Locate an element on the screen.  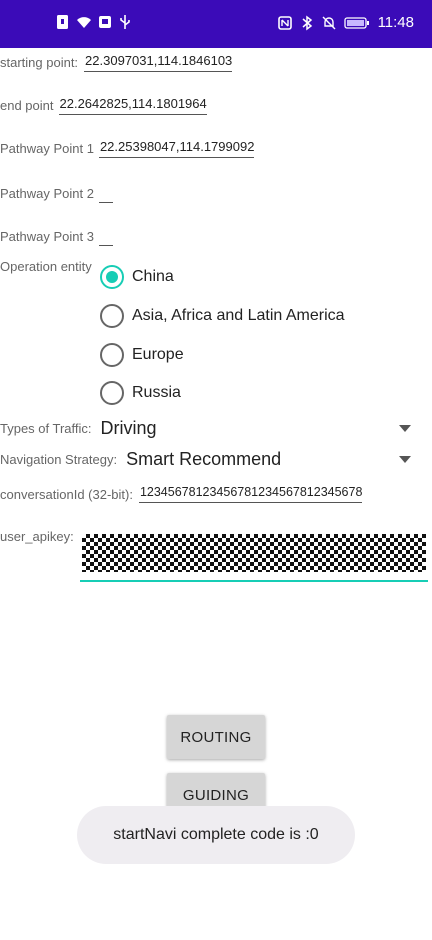
navigation-strategy-label: Navigation Strategy: is located at coordinates (59, 459).